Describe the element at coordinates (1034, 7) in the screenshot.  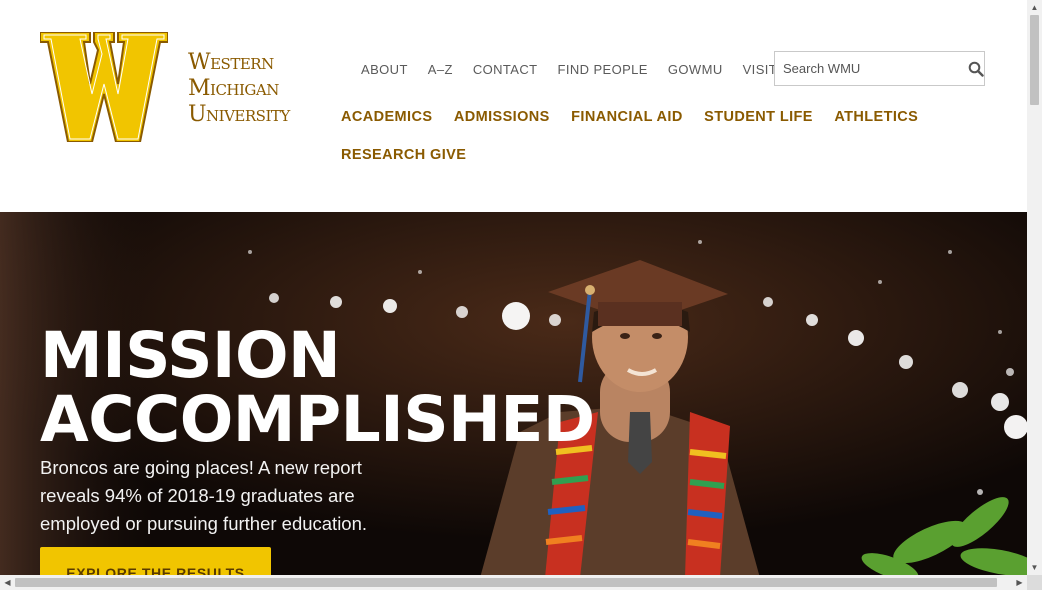
I see `scroll-up-arrow-icon: ▲` at that location.